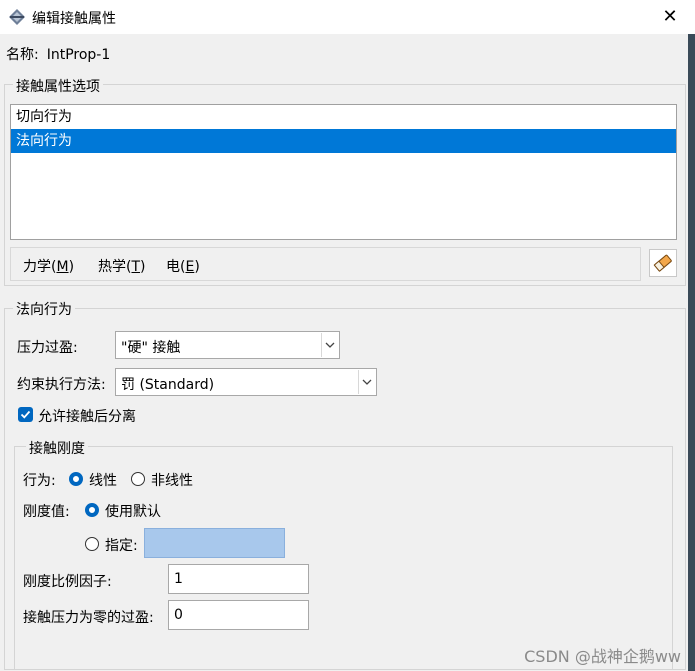  Describe the element at coordinates (47, 348) in the screenshot. I see `pressure-overclosure-label: 压力过盈:` at that location.